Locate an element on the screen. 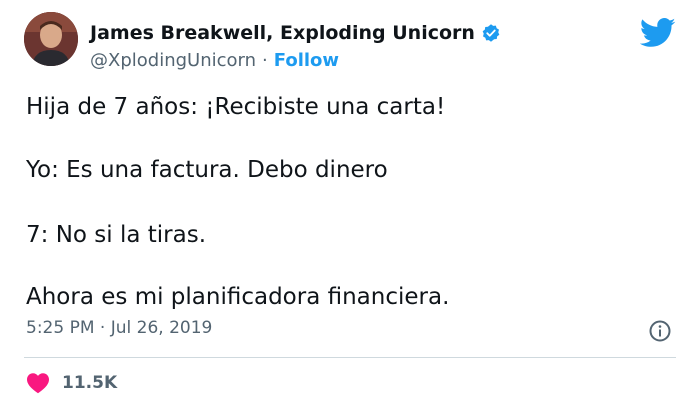 The image size is (700, 410). handle-row: @XplodingUnicorn · Follow is located at coordinates (214, 60).